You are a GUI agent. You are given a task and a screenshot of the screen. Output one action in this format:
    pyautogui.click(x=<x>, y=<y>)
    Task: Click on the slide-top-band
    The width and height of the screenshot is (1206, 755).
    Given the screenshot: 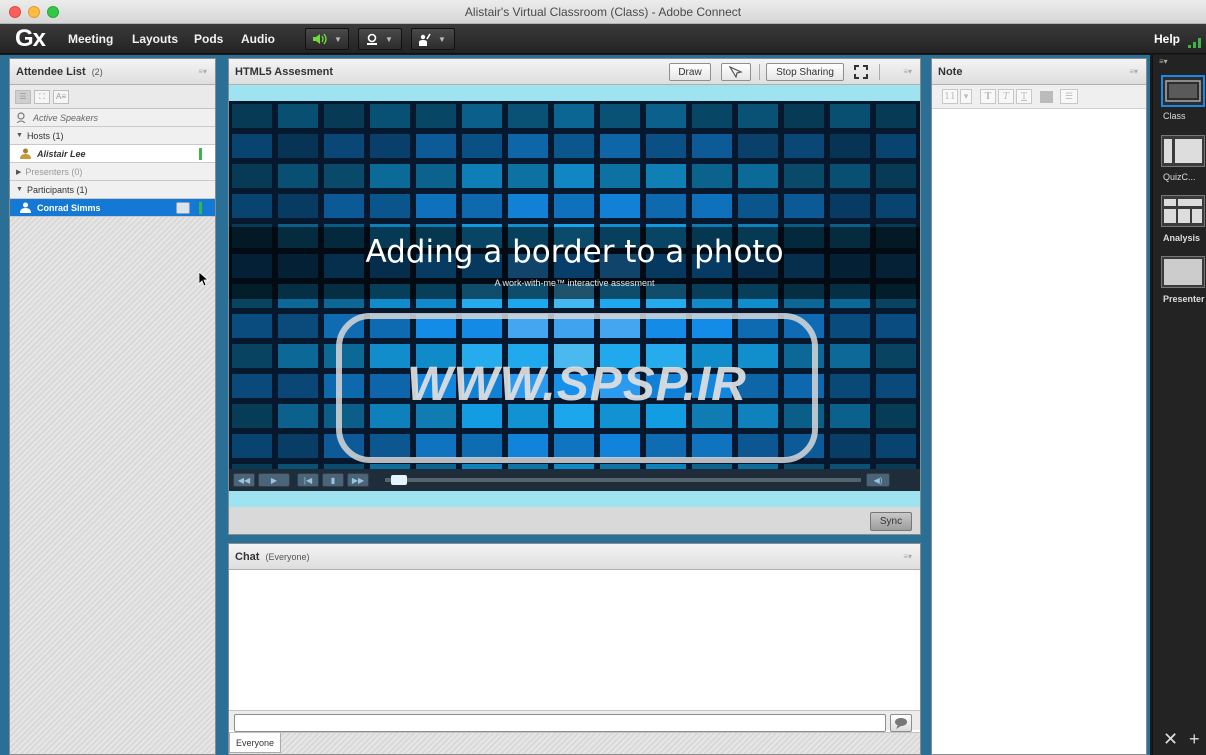 What is the action you would take?
    pyautogui.click(x=574, y=93)
    